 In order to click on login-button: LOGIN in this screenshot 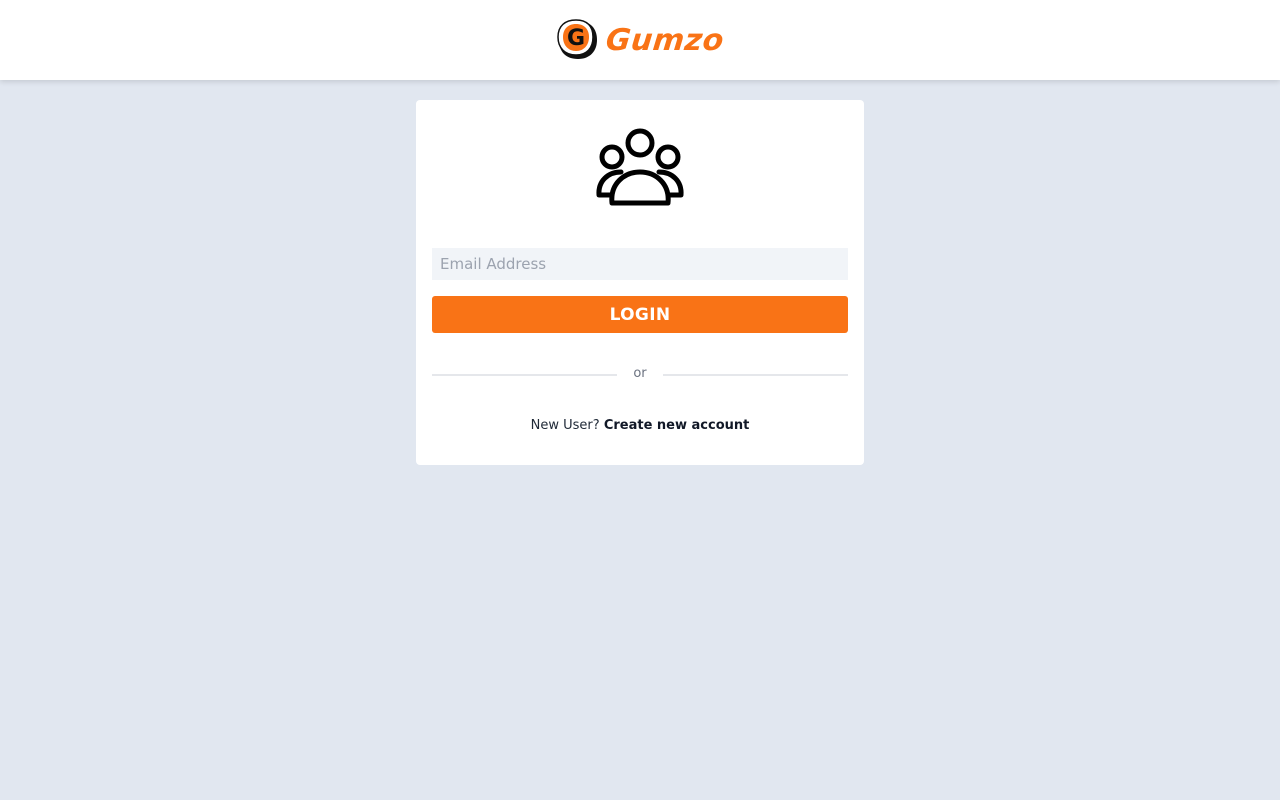, I will do `click(640, 314)`.